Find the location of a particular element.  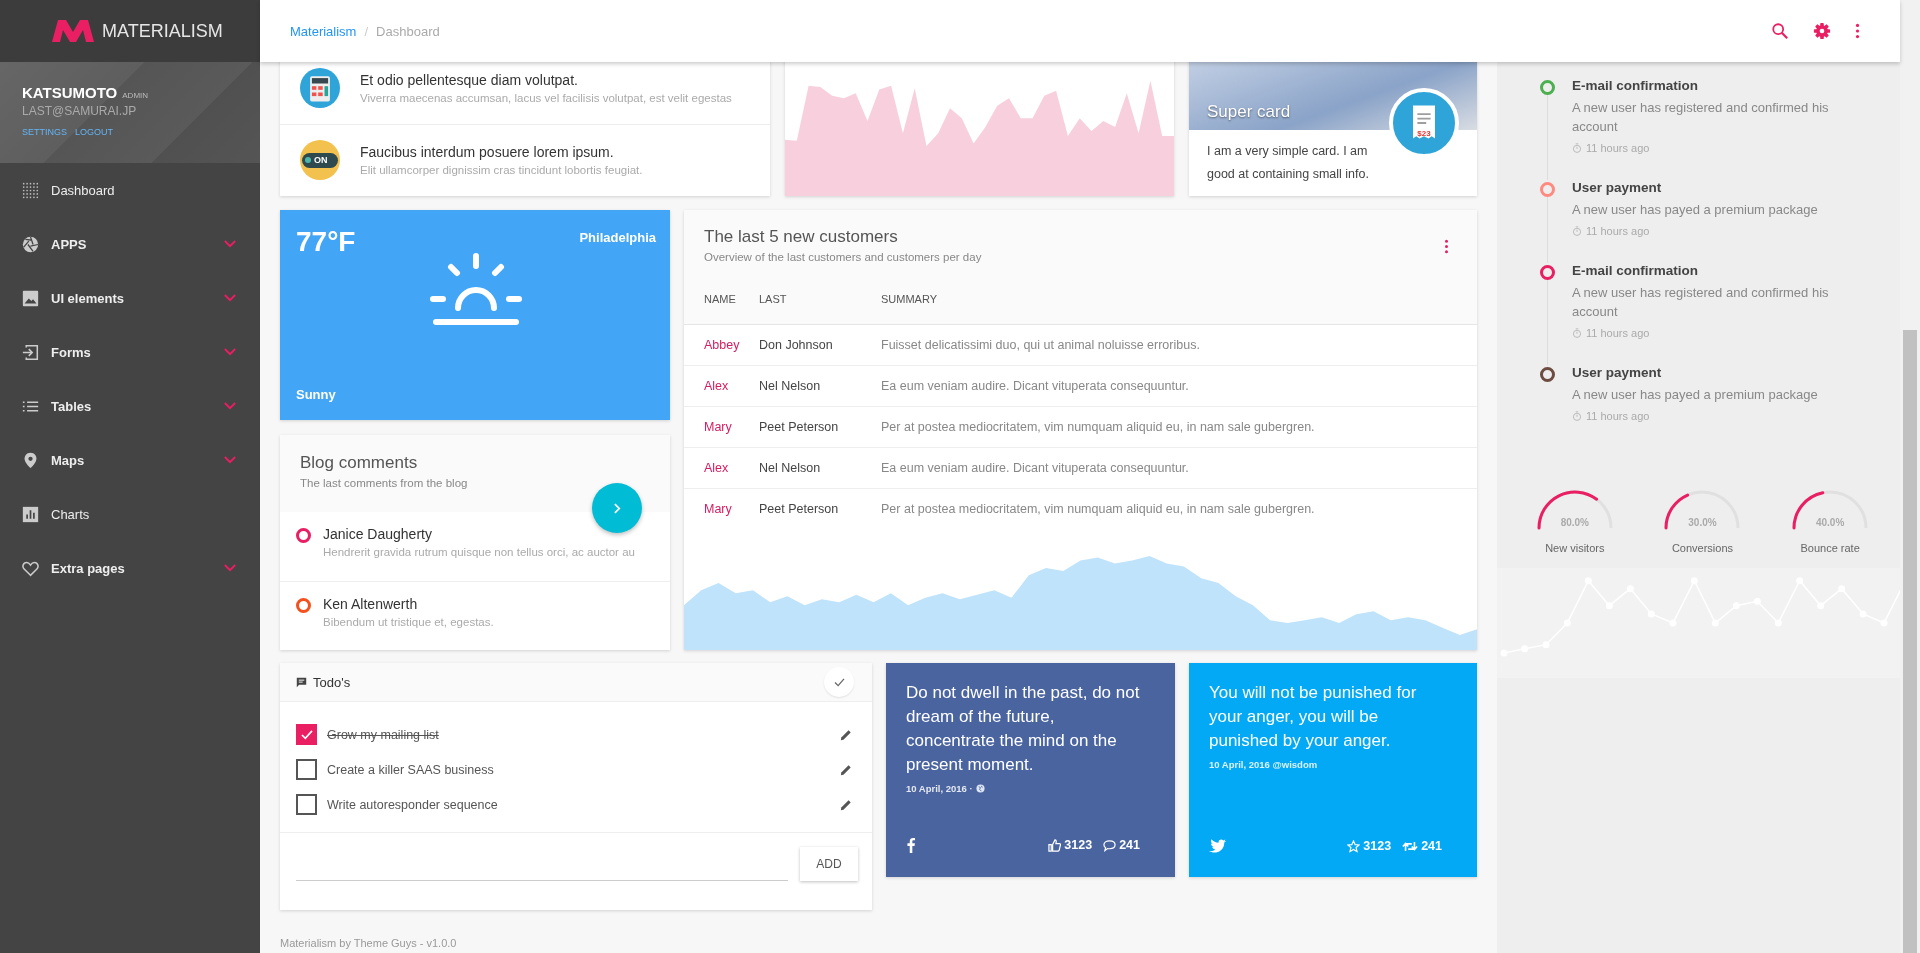

comment-text: Hendrerit gravida rutrum quisque non tellus orci, ac auctor au is located at coordinates (479, 552).